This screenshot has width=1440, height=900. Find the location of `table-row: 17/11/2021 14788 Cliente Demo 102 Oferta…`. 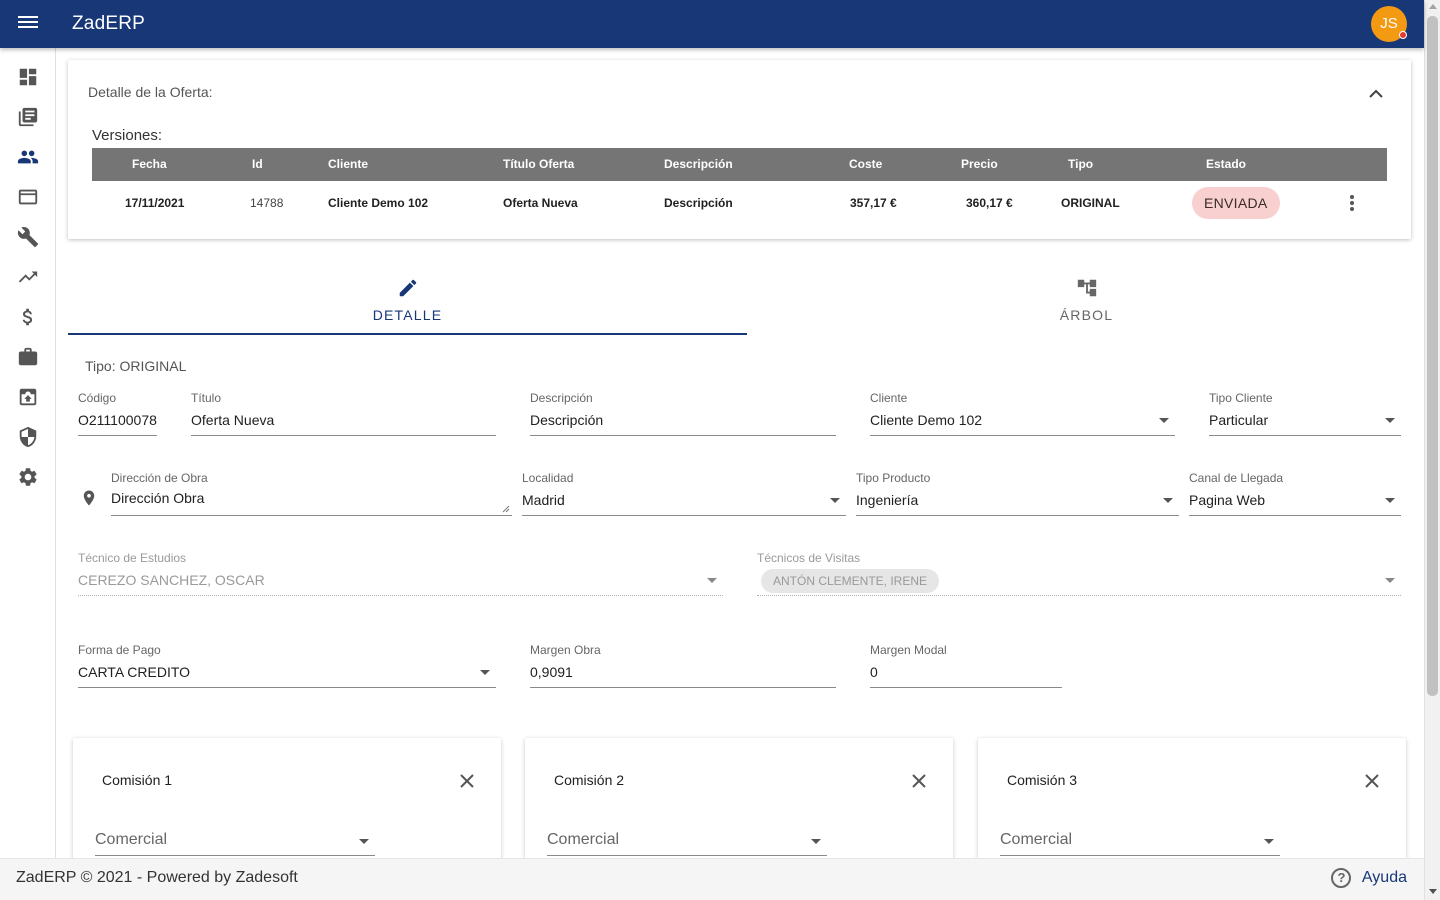

table-row: 17/11/2021 14788 Cliente Demo 102 Oferta… is located at coordinates (739, 203).